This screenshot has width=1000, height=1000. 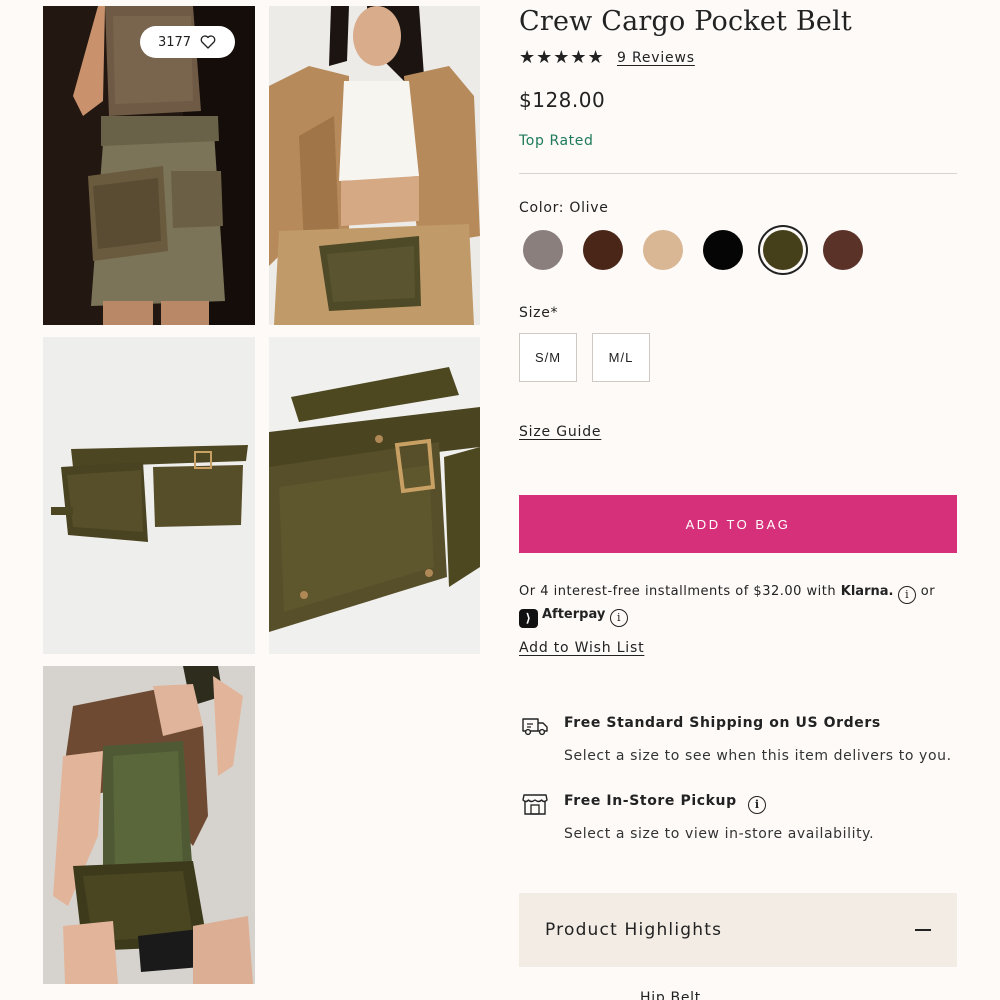 I want to click on klarna-logo: Klarna., so click(x=867, y=591).